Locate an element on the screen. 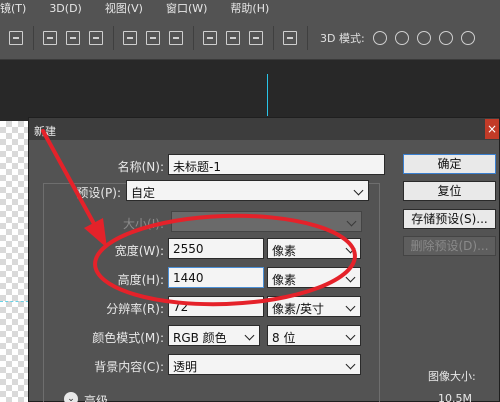 The width and height of the screenshot is (500, 402). height-label: 高度(H): is located at coordinates (140, 280).